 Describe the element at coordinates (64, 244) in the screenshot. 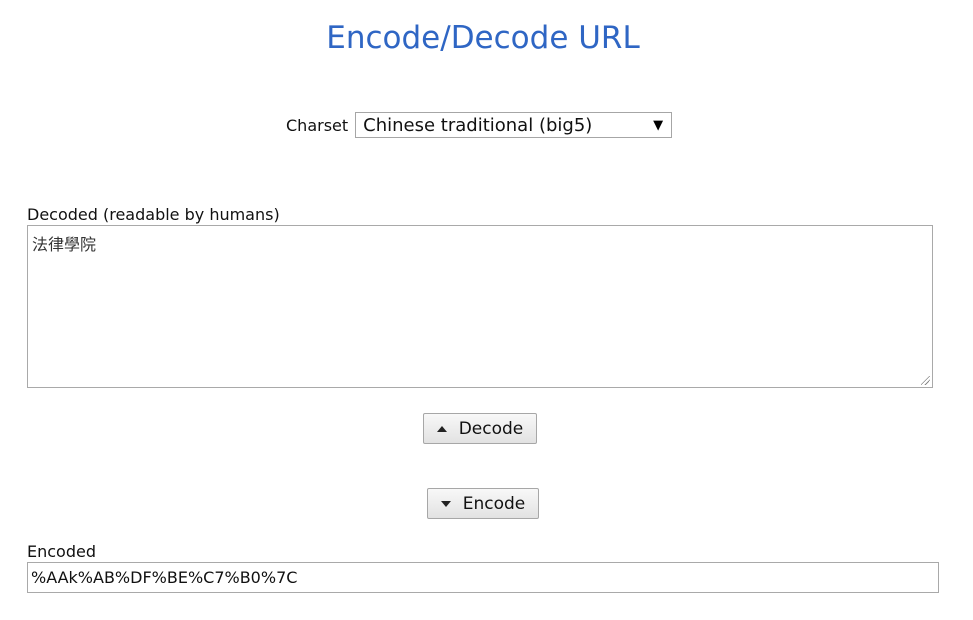

I see `decoded-text: 法律學院` at that location.